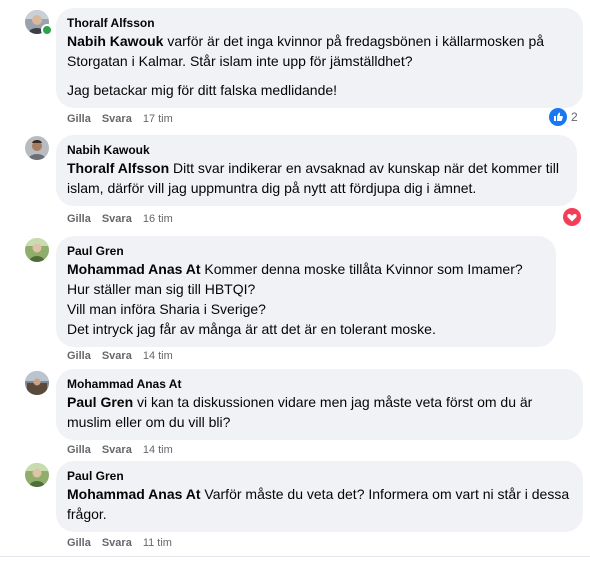 Image resolution: width=590 pixels, height=561 pixels. What do you see at coordinates (47, 30) in the screenshot?
I see `online-status-dot` at bounding box center [47, 30].